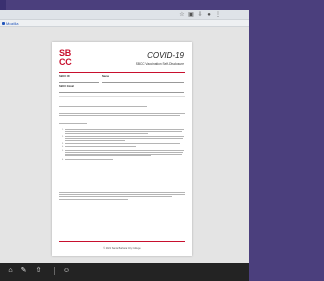 The height and width of the screenshot is (281, 324). I want to click on document-subtitle: SBCC Vaccination Self-Disclosure, so click(159, 64).